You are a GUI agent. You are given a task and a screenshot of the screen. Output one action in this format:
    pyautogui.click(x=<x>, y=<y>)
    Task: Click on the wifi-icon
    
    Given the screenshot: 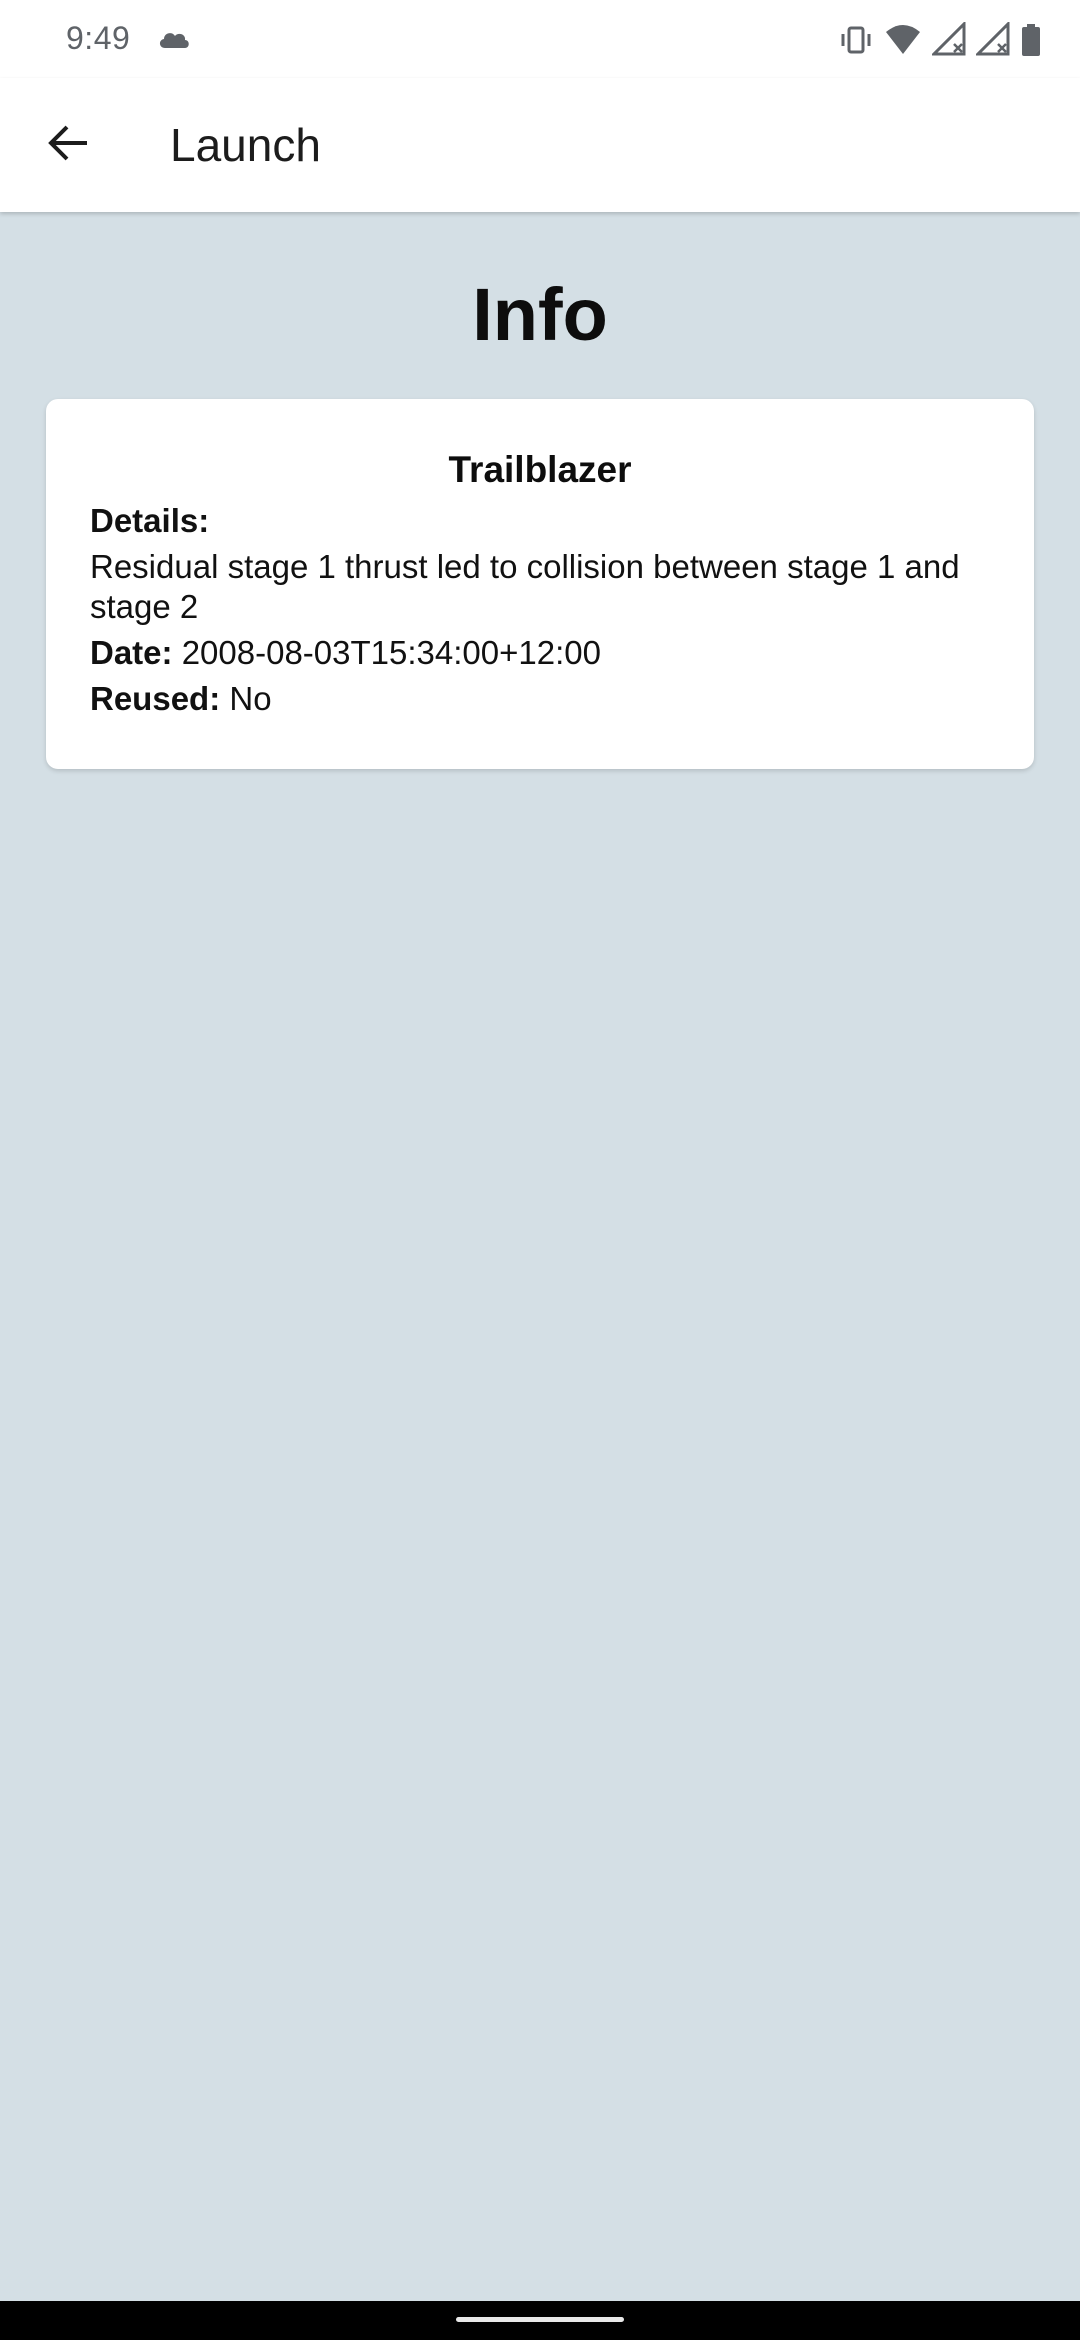 What is the action you would take?
    pyautogui.click(x=903, y=40)
    